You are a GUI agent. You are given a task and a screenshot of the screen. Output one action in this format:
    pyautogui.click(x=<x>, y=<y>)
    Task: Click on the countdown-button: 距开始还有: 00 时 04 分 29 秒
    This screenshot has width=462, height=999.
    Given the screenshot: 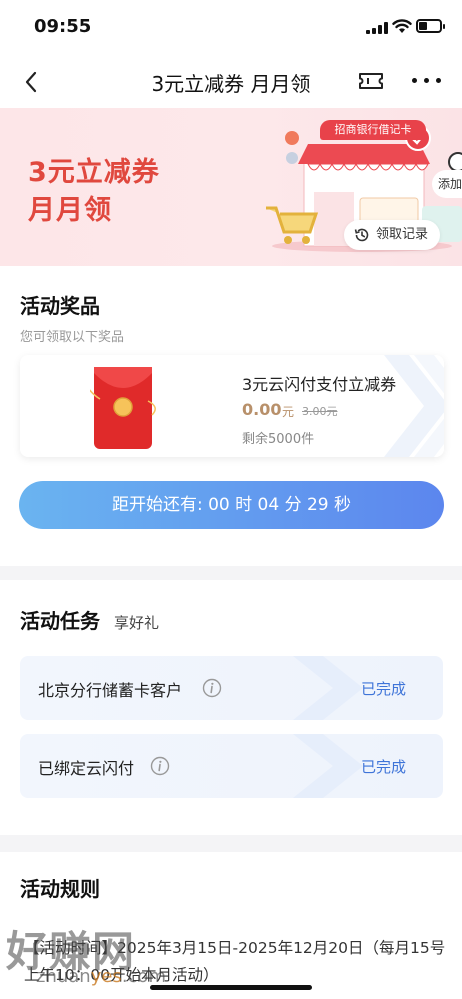 What is the action you would take?
    pyautogui.click(x=231, y=505)
    